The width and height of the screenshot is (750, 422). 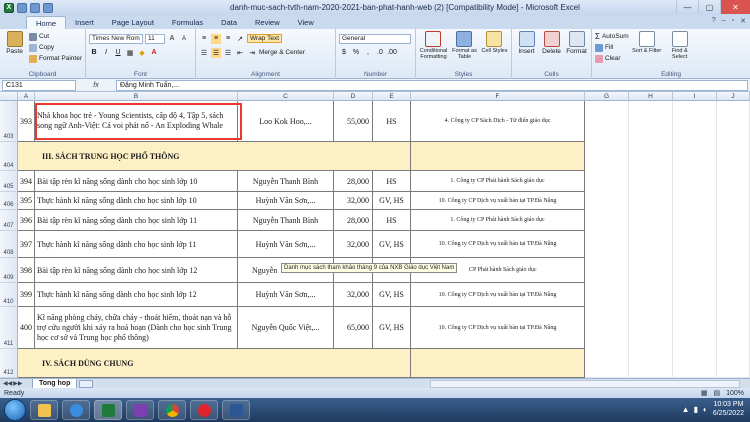 I want to click on column-header-c: C, so click(x=286, y=96).